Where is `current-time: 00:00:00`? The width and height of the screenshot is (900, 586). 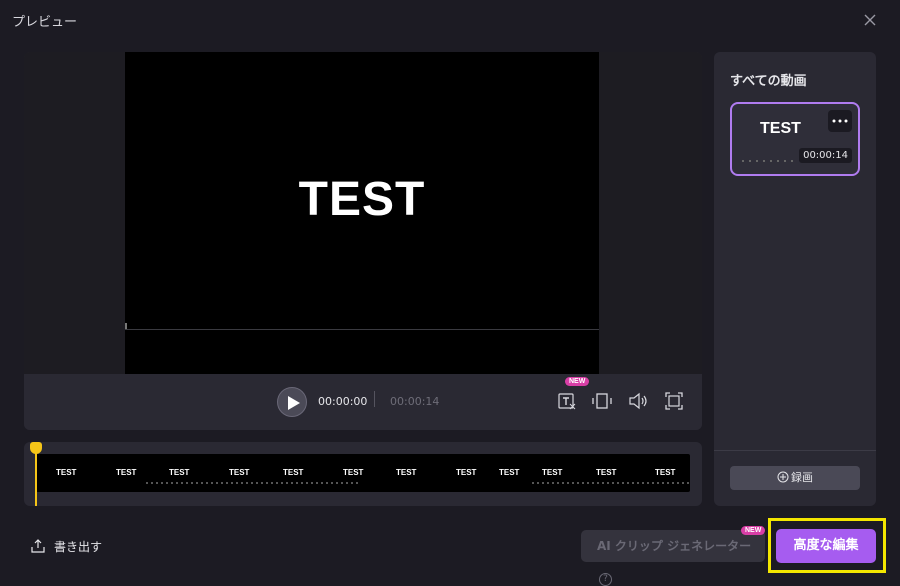
current-time: 00:00:00 is located at coordinates (343, 401).